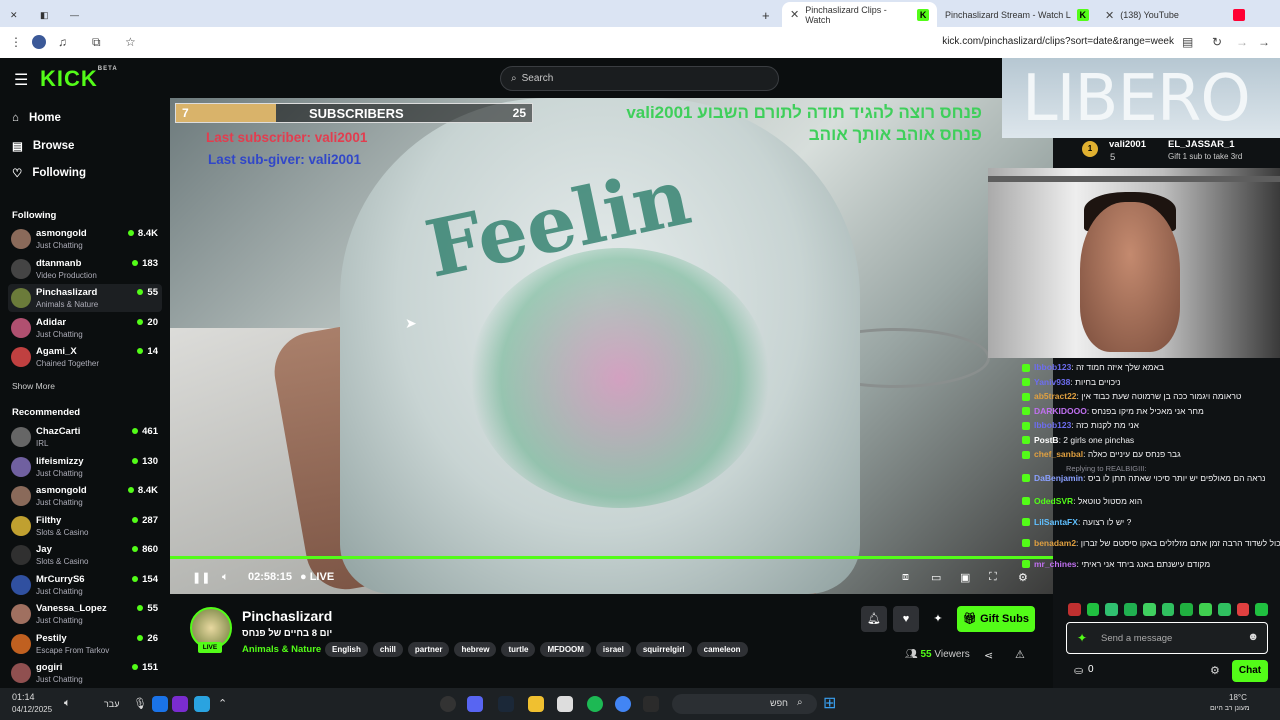 Image resolution: width=1280 pixels, height=720 pixels. Describe the element at coordinates (85, 298) in the screenshot. I see `sidebar-channel-pinchaslizard: Pinchaslizard Animals & Nature 55` at that location.